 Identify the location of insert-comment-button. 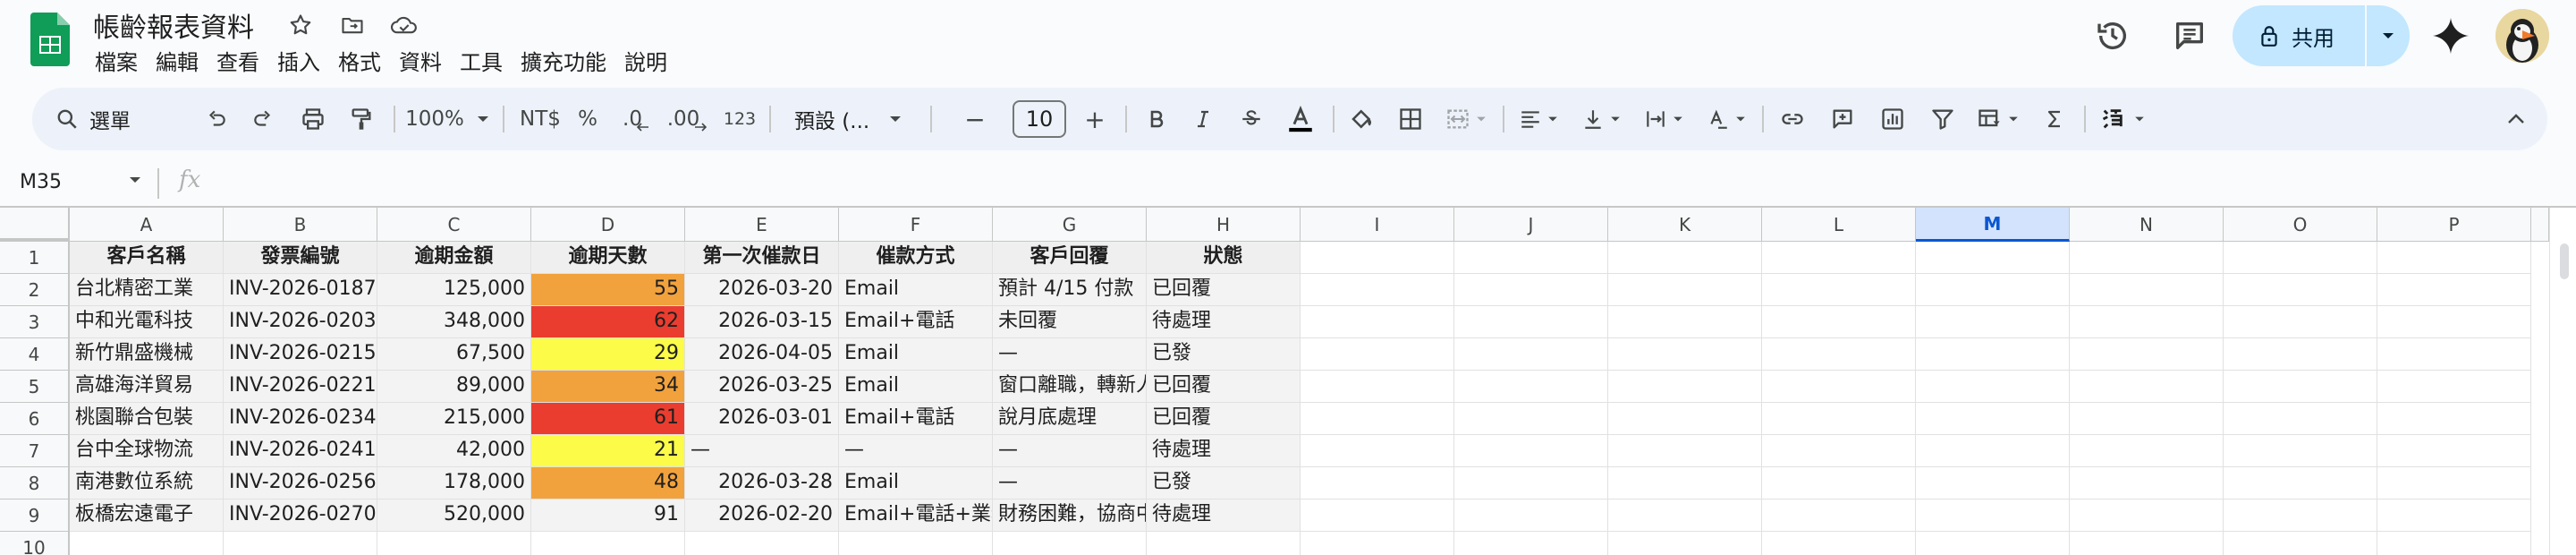
(1842, 119).